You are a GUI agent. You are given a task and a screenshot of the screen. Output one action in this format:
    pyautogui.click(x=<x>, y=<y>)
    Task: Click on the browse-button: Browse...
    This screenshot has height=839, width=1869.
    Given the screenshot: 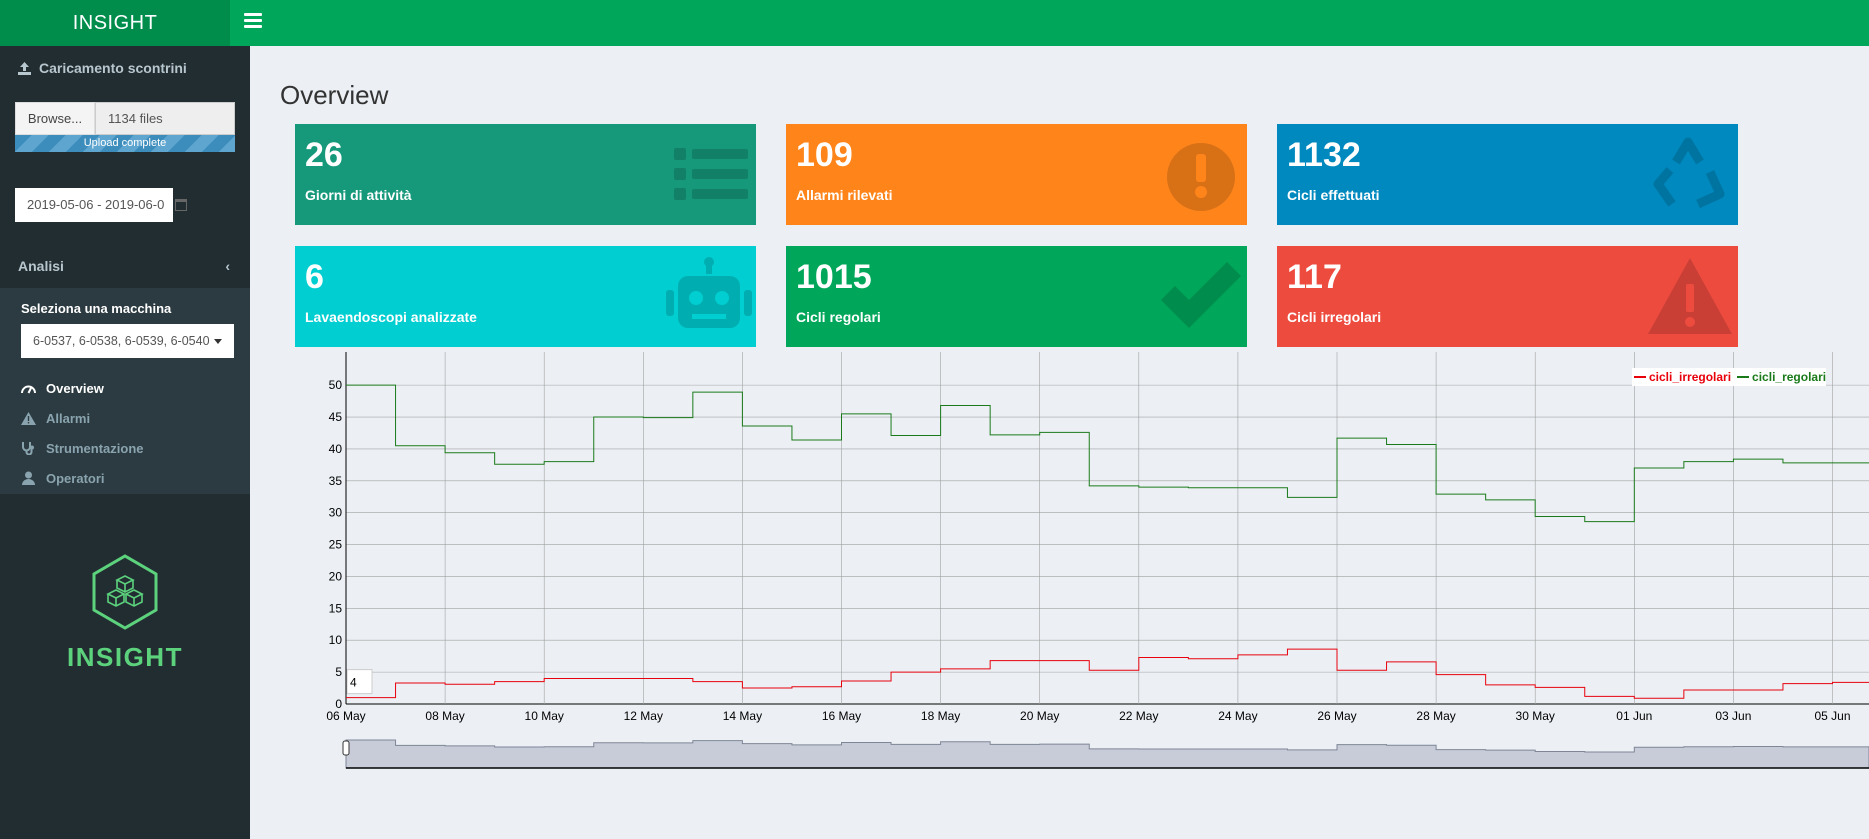 What is the action you would take?
    pyautogui.click(x=55, y=118)
    